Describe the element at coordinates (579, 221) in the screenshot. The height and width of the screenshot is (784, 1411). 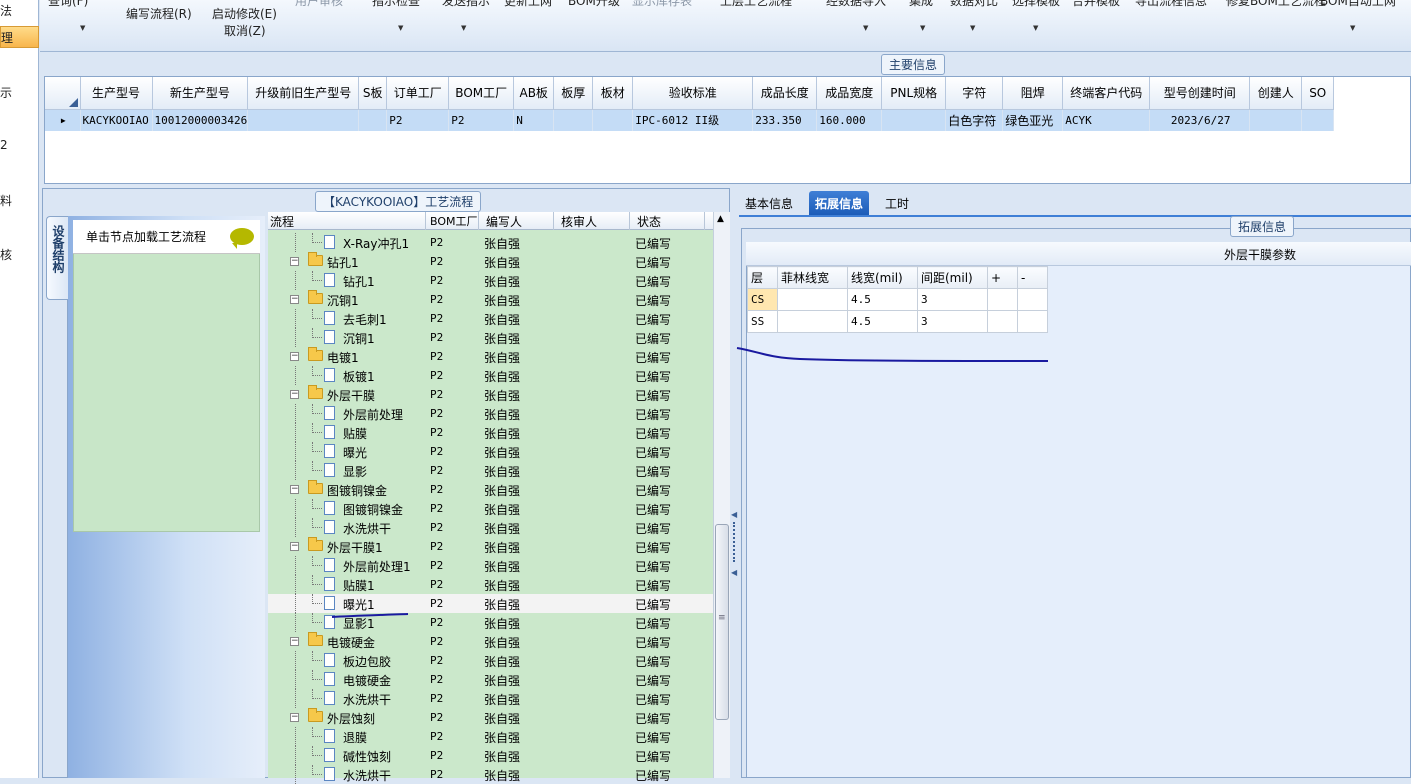
I see `col-reviewer: 核审人` at that location.